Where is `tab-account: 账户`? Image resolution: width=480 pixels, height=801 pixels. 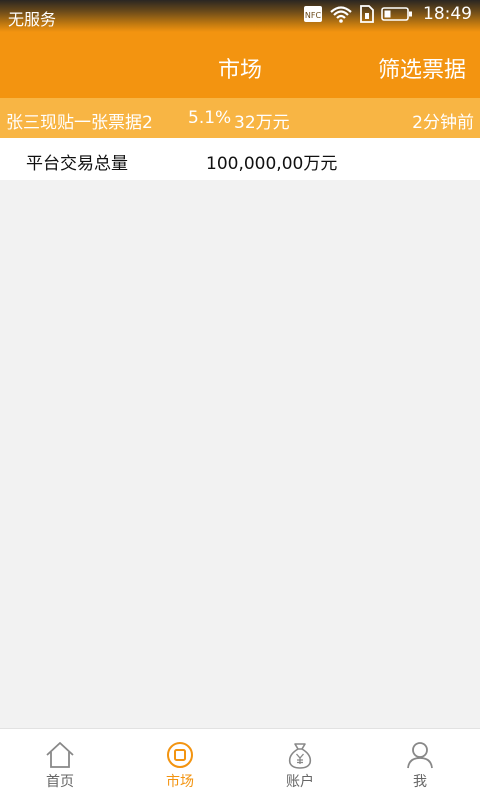
tab-account: 账户 is located at coordinates (300, 765).